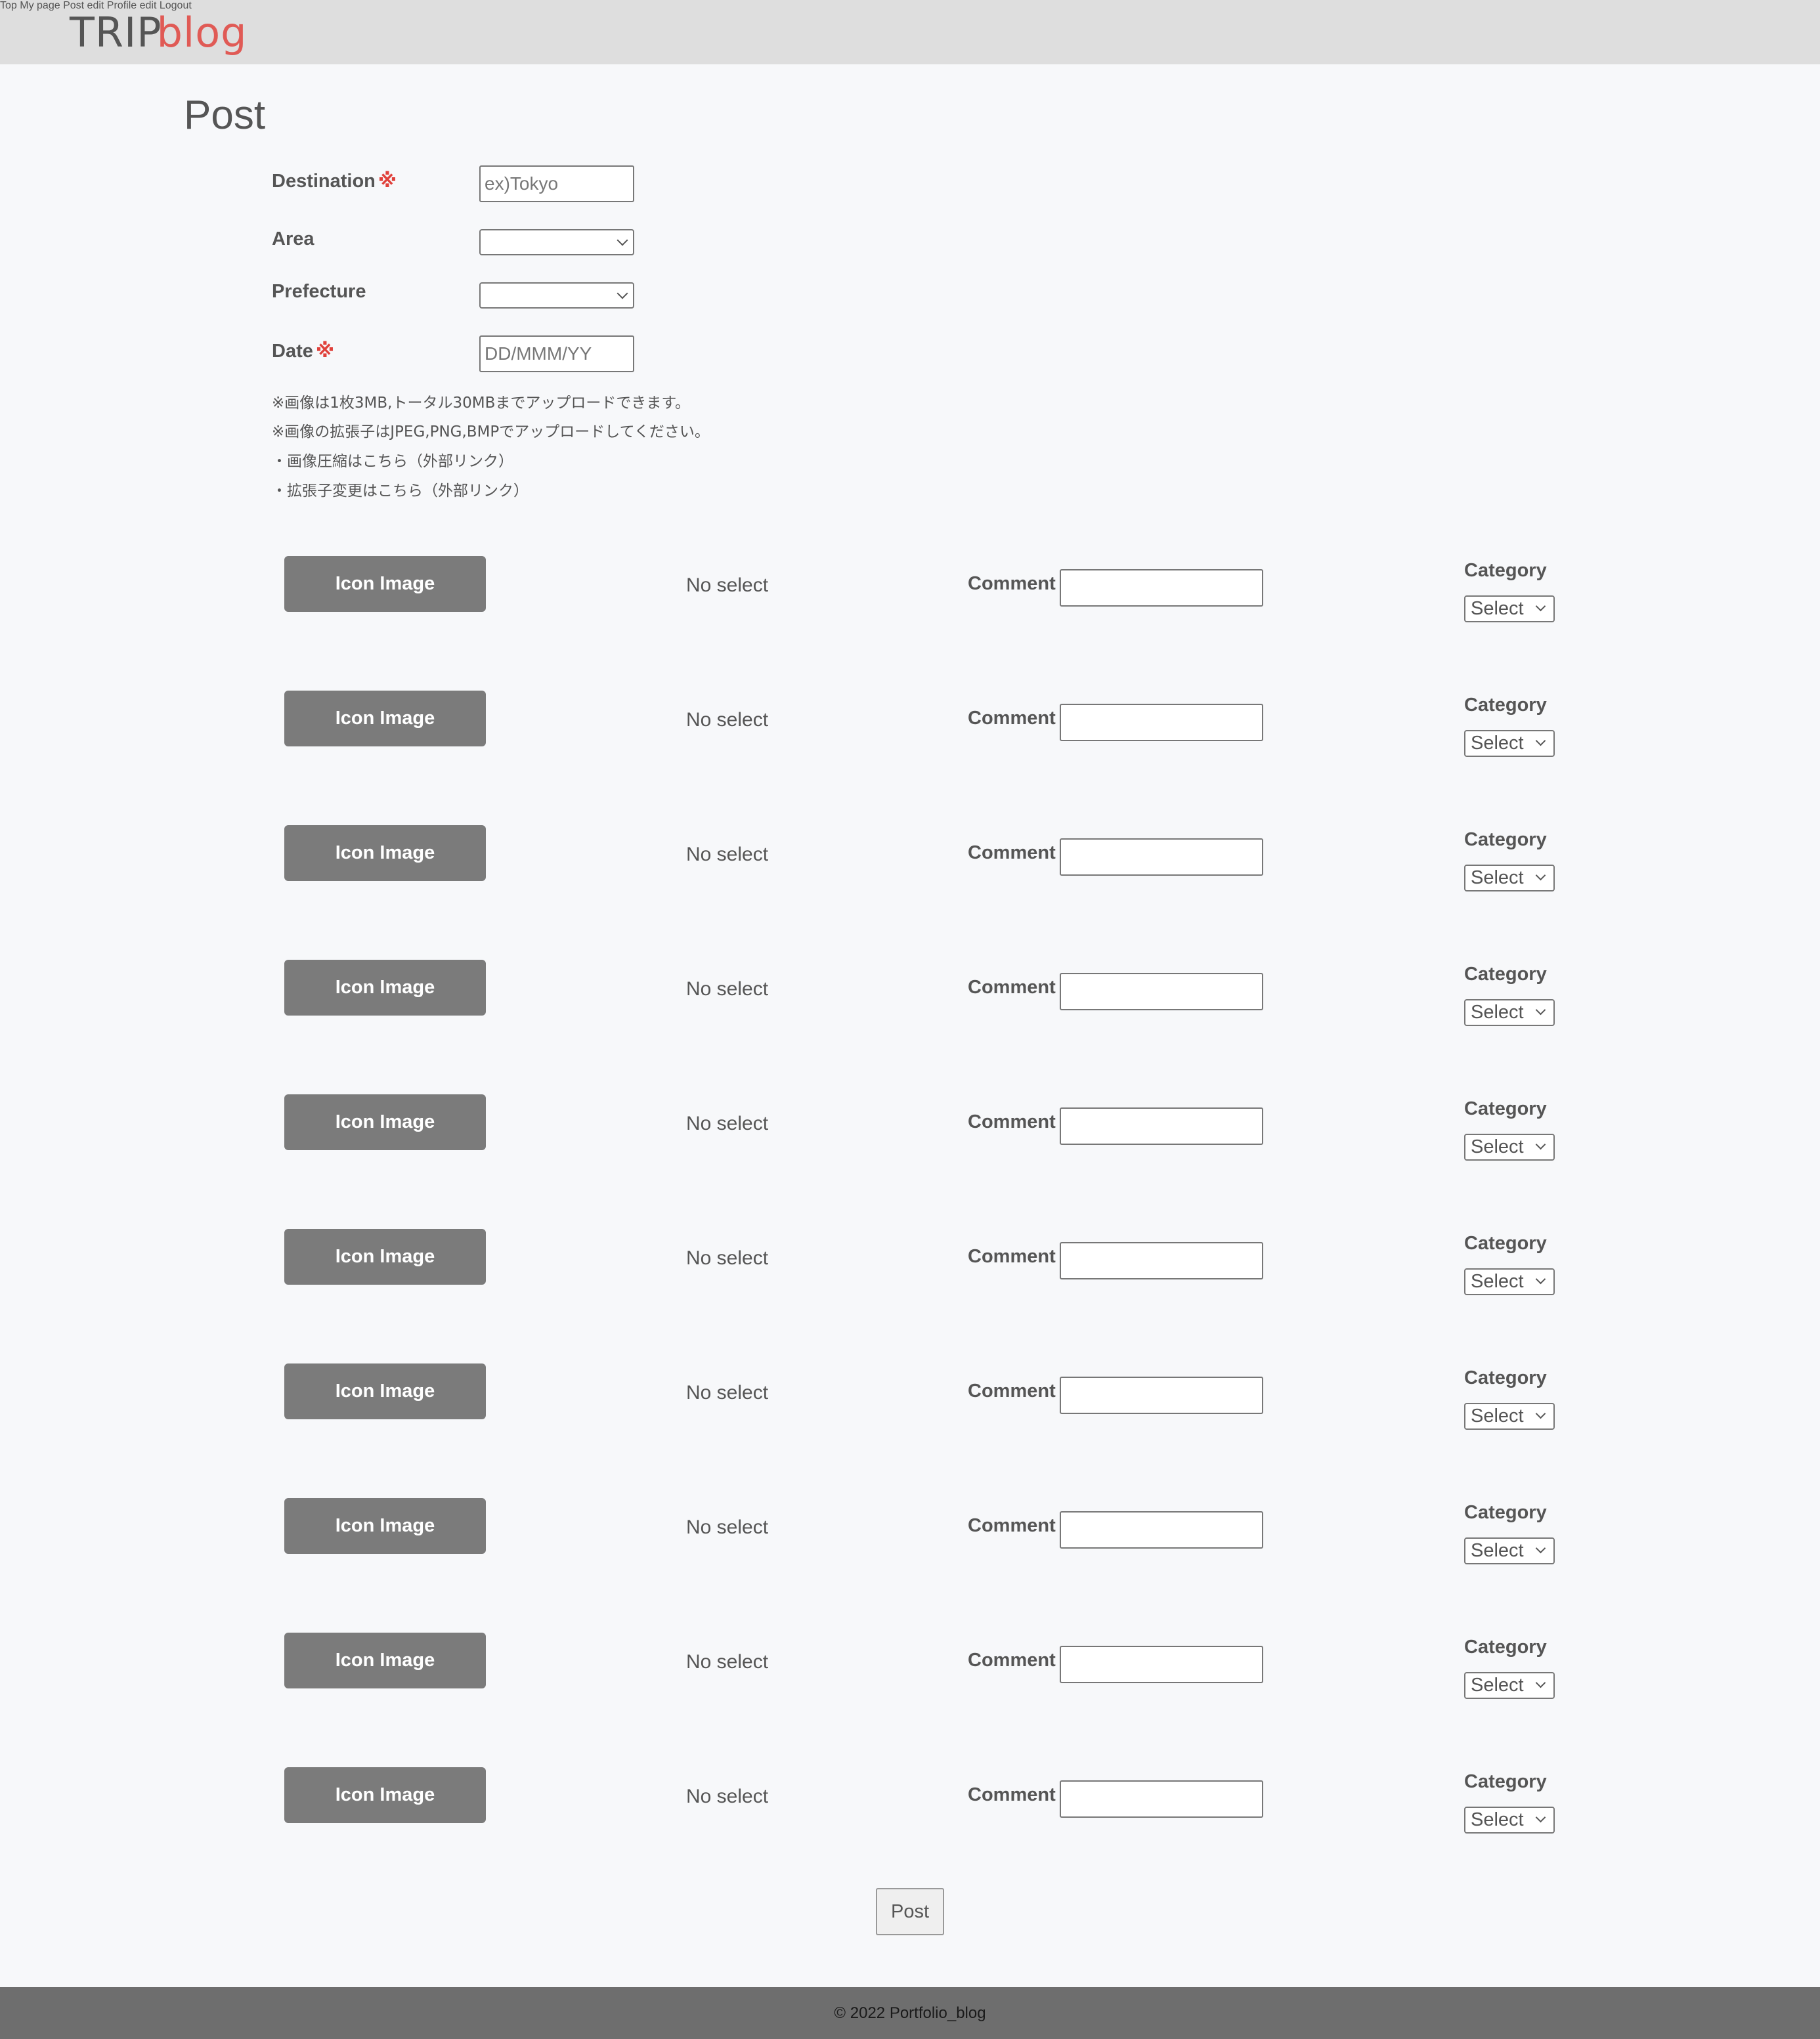  What do you see at coordinates (556, 354) in the screenshot?
I see `date-input: DD/MMM/YY` at bounding box center [556, 354].